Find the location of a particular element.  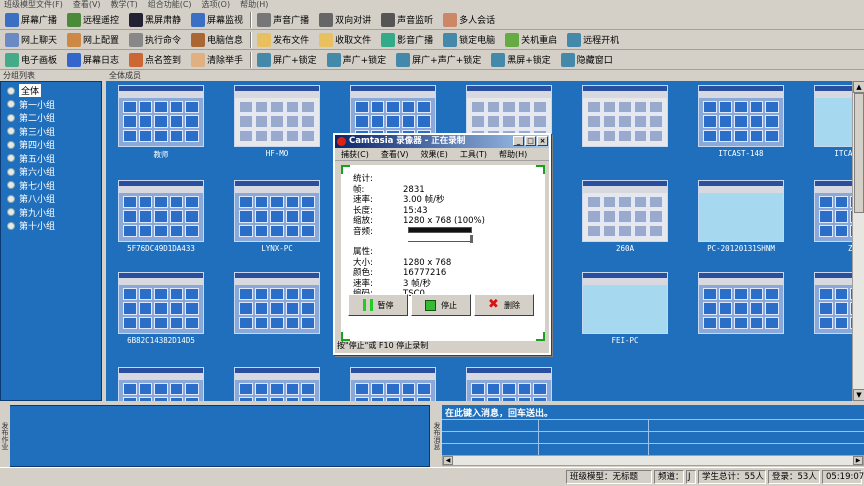

member-thumbnail: 260A is located at coordinates (625, 215).